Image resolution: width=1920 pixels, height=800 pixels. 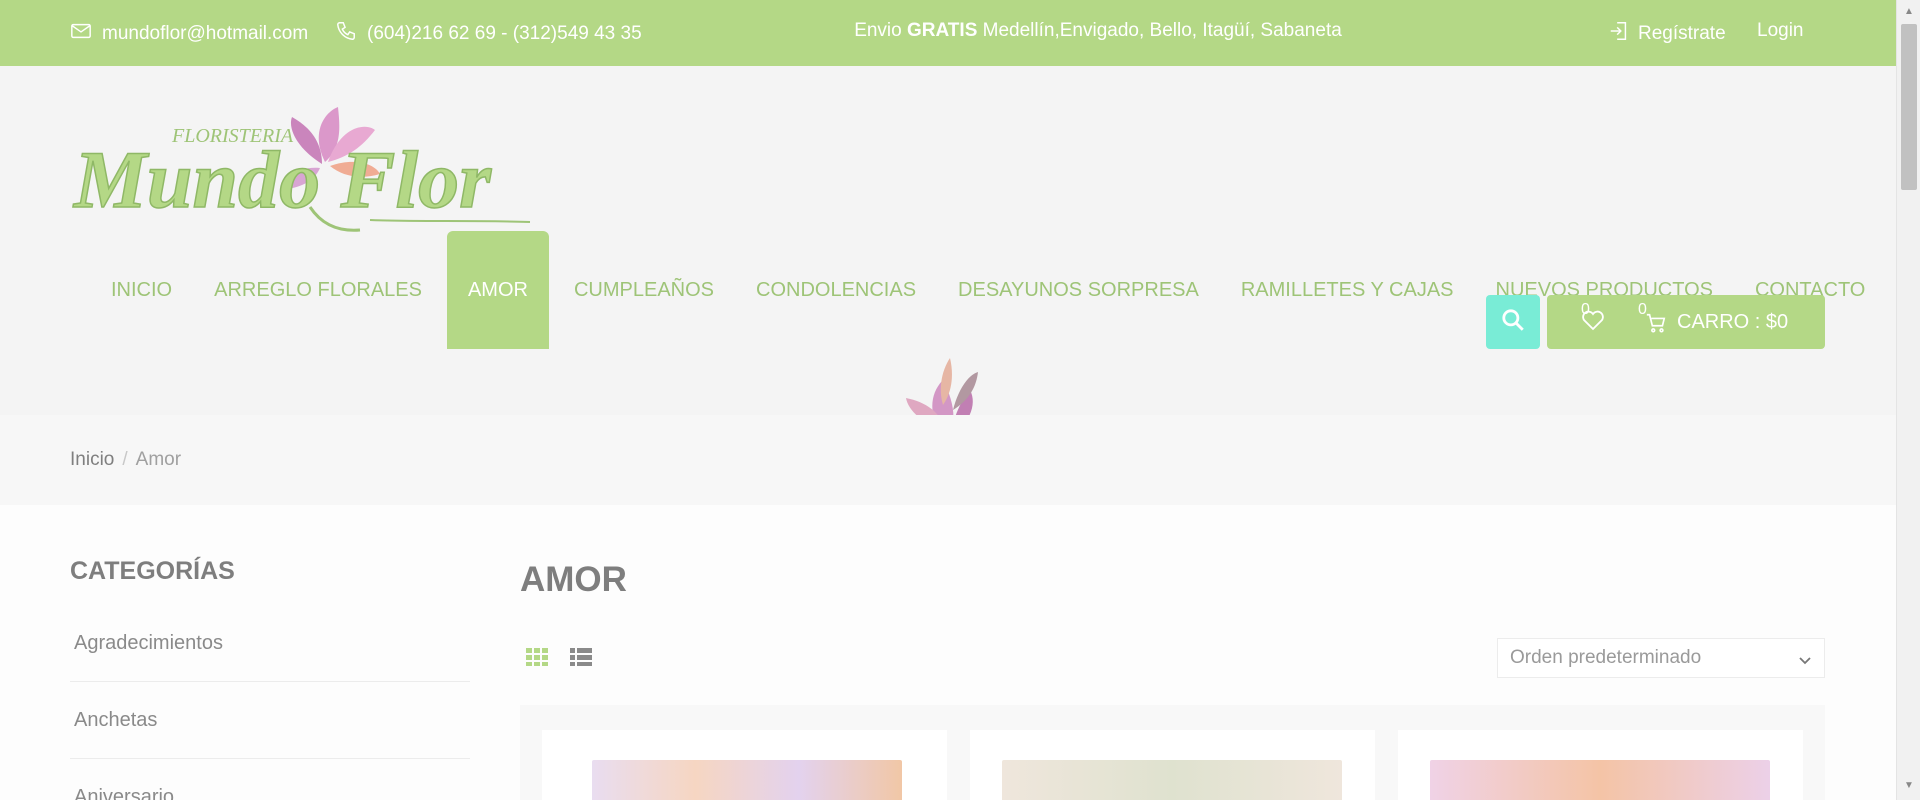 I want to click on breadcrumb-home: Inicio, so click(x=92, y=459).